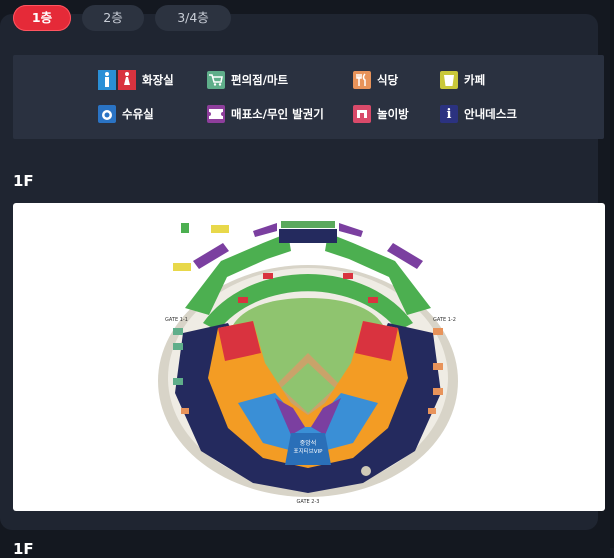 This screenshot has width=614, height=558. What do you see at coordinates (158, 80) in the screenshot?
I see `legend-restroom-label: 화장실` at bounding box center [158, 80].